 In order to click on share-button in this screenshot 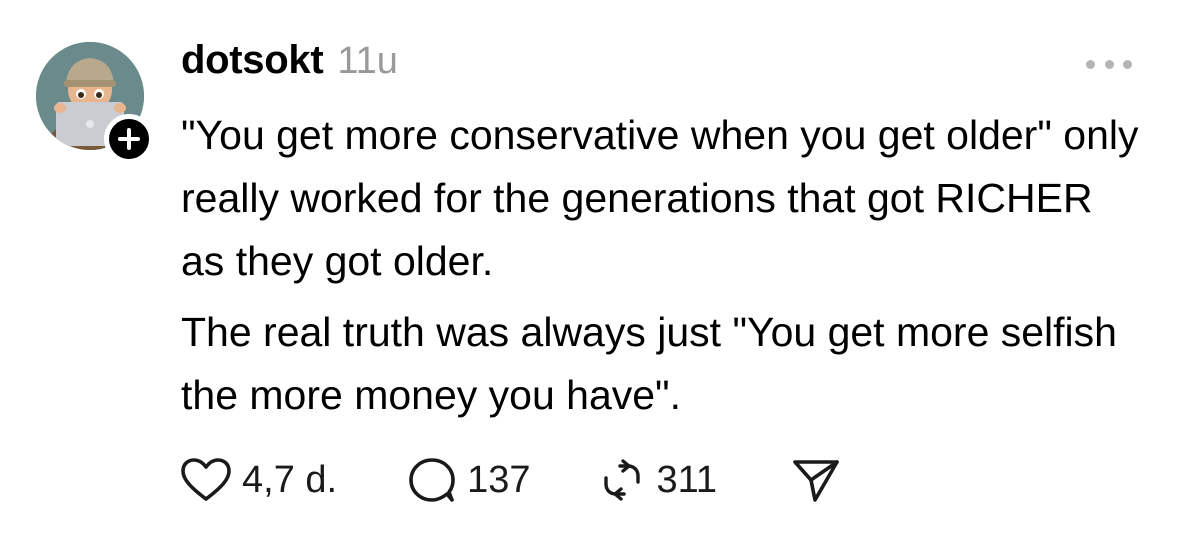, I will do `click(816, 480)`.